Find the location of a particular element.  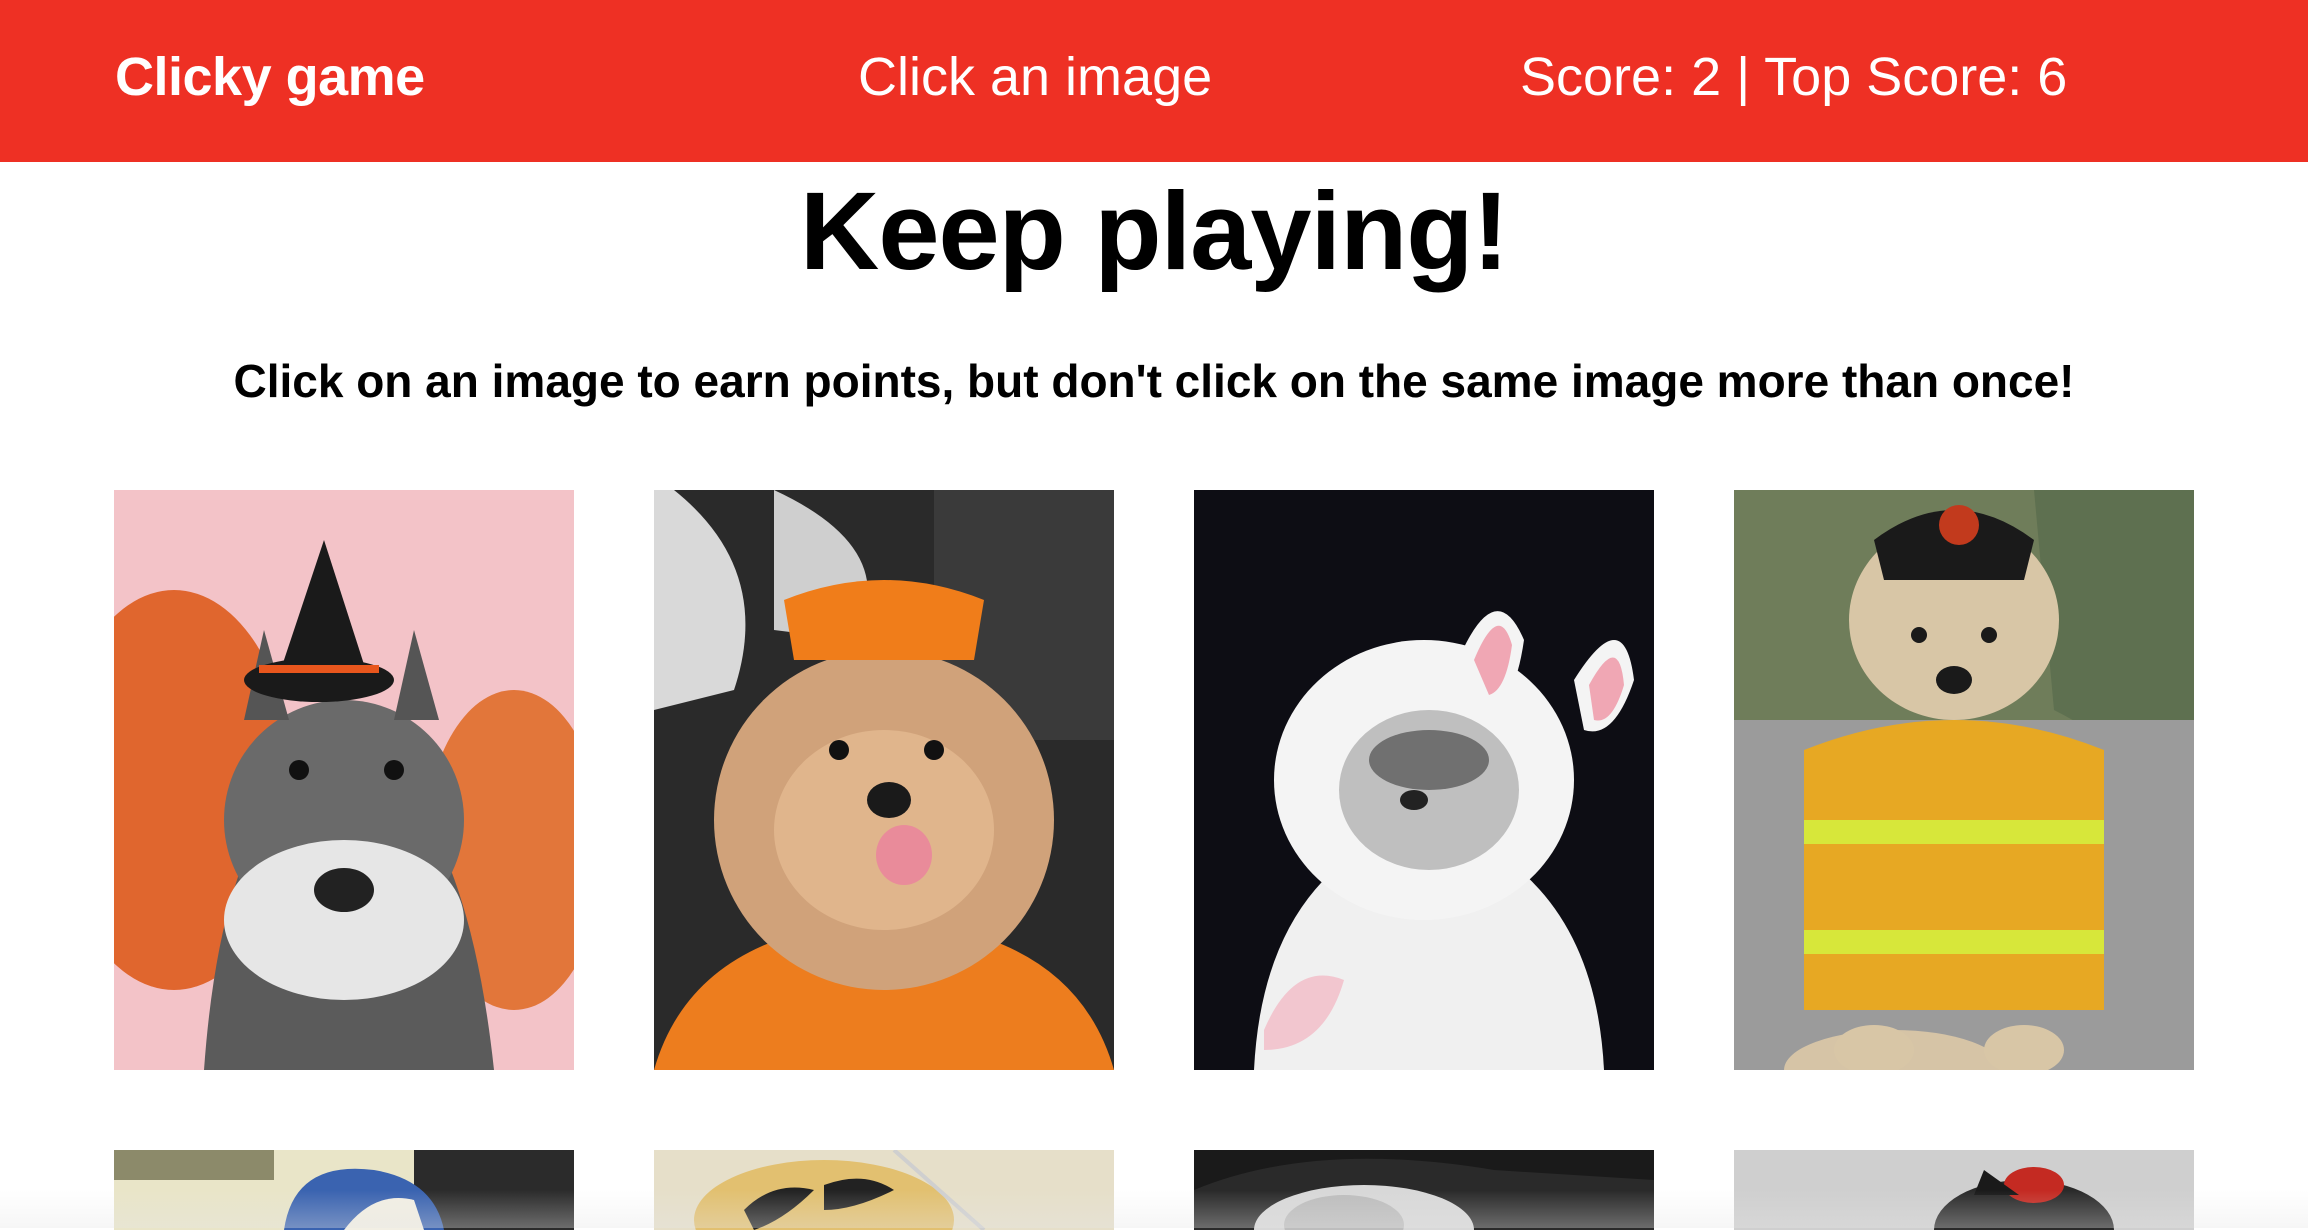

page-title: Keep playing! is located at coordinates (1154, 231).